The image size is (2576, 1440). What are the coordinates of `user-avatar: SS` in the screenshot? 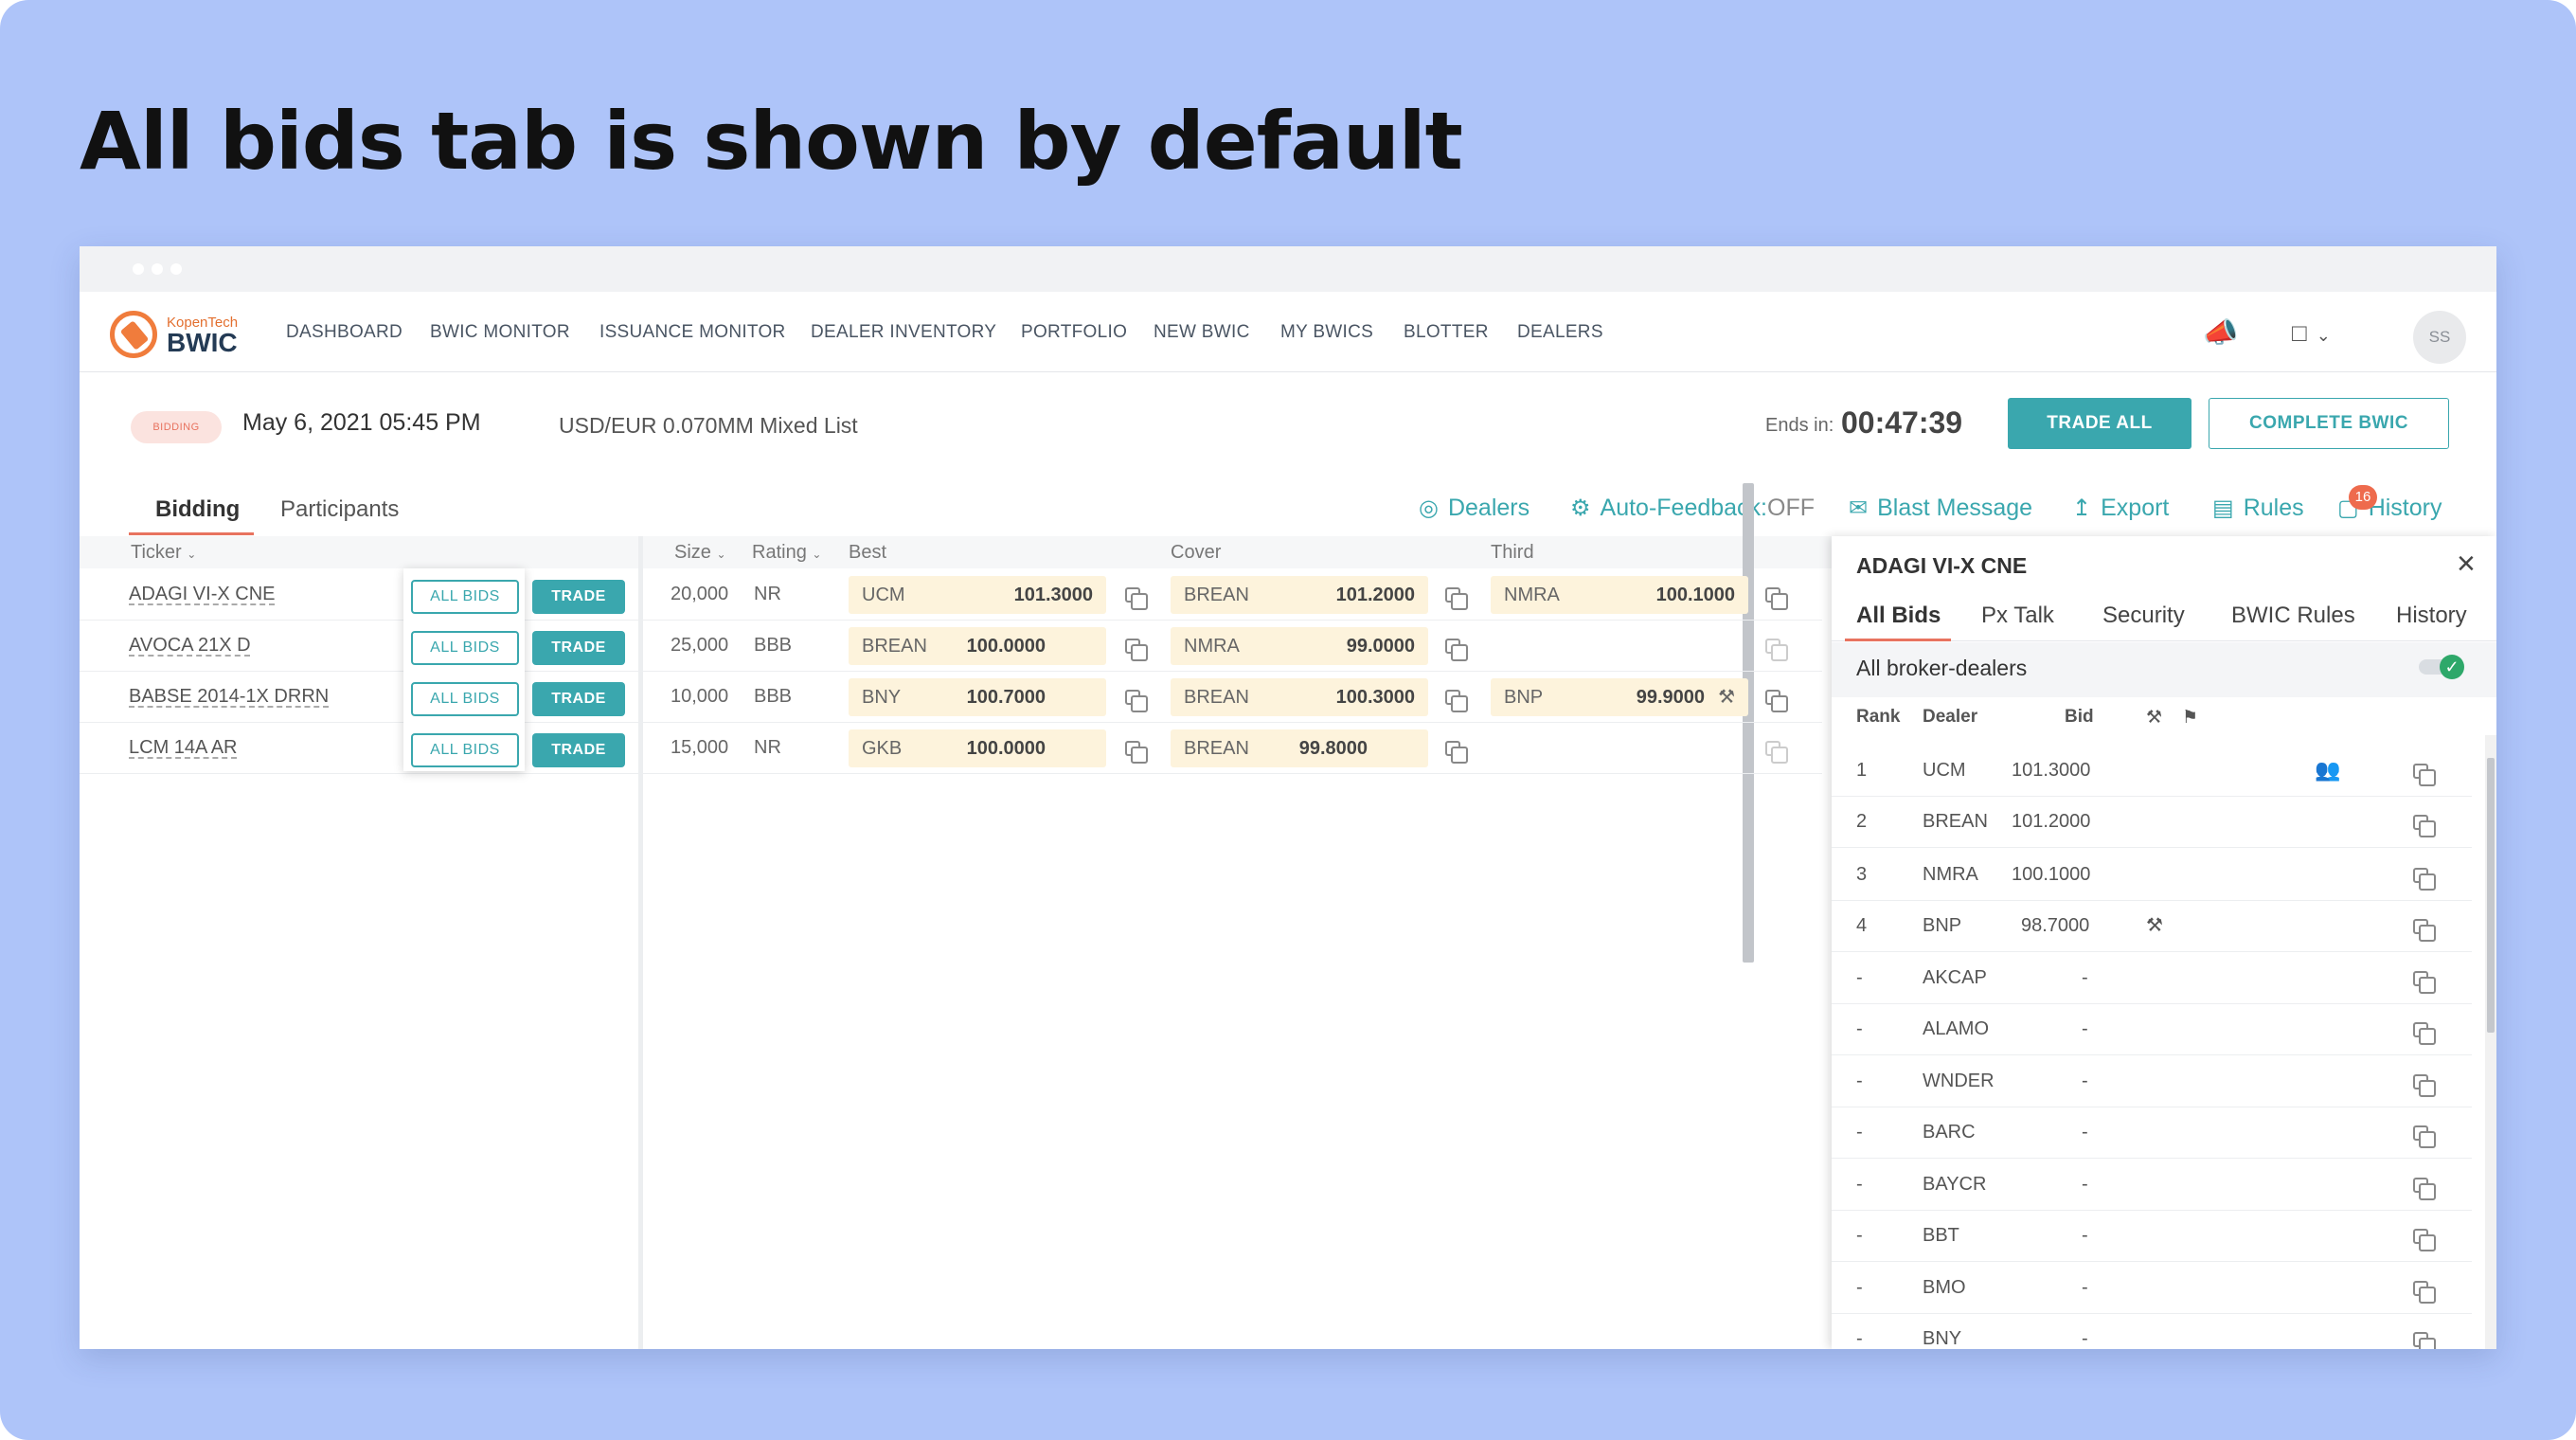 It's located at (2439, 337).